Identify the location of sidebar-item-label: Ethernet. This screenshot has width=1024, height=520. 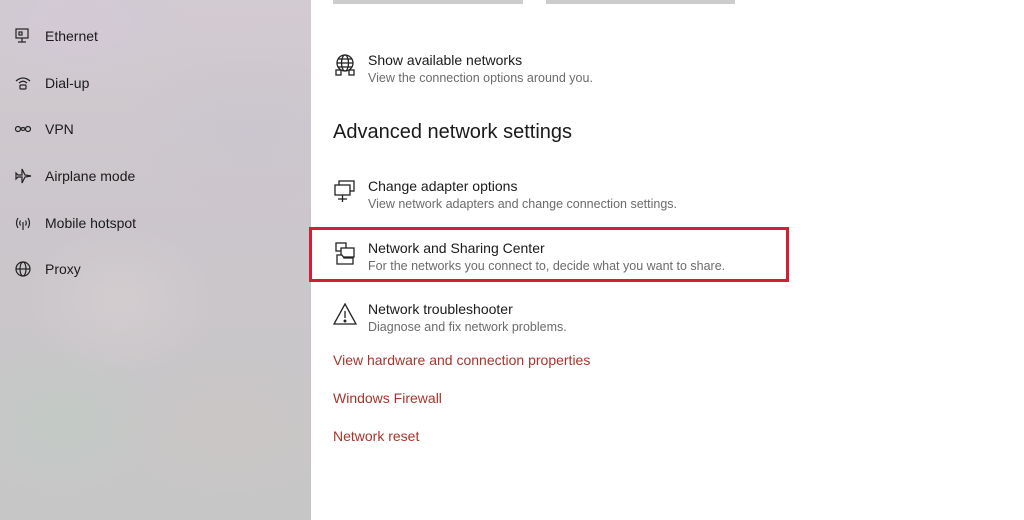
(71, 36).